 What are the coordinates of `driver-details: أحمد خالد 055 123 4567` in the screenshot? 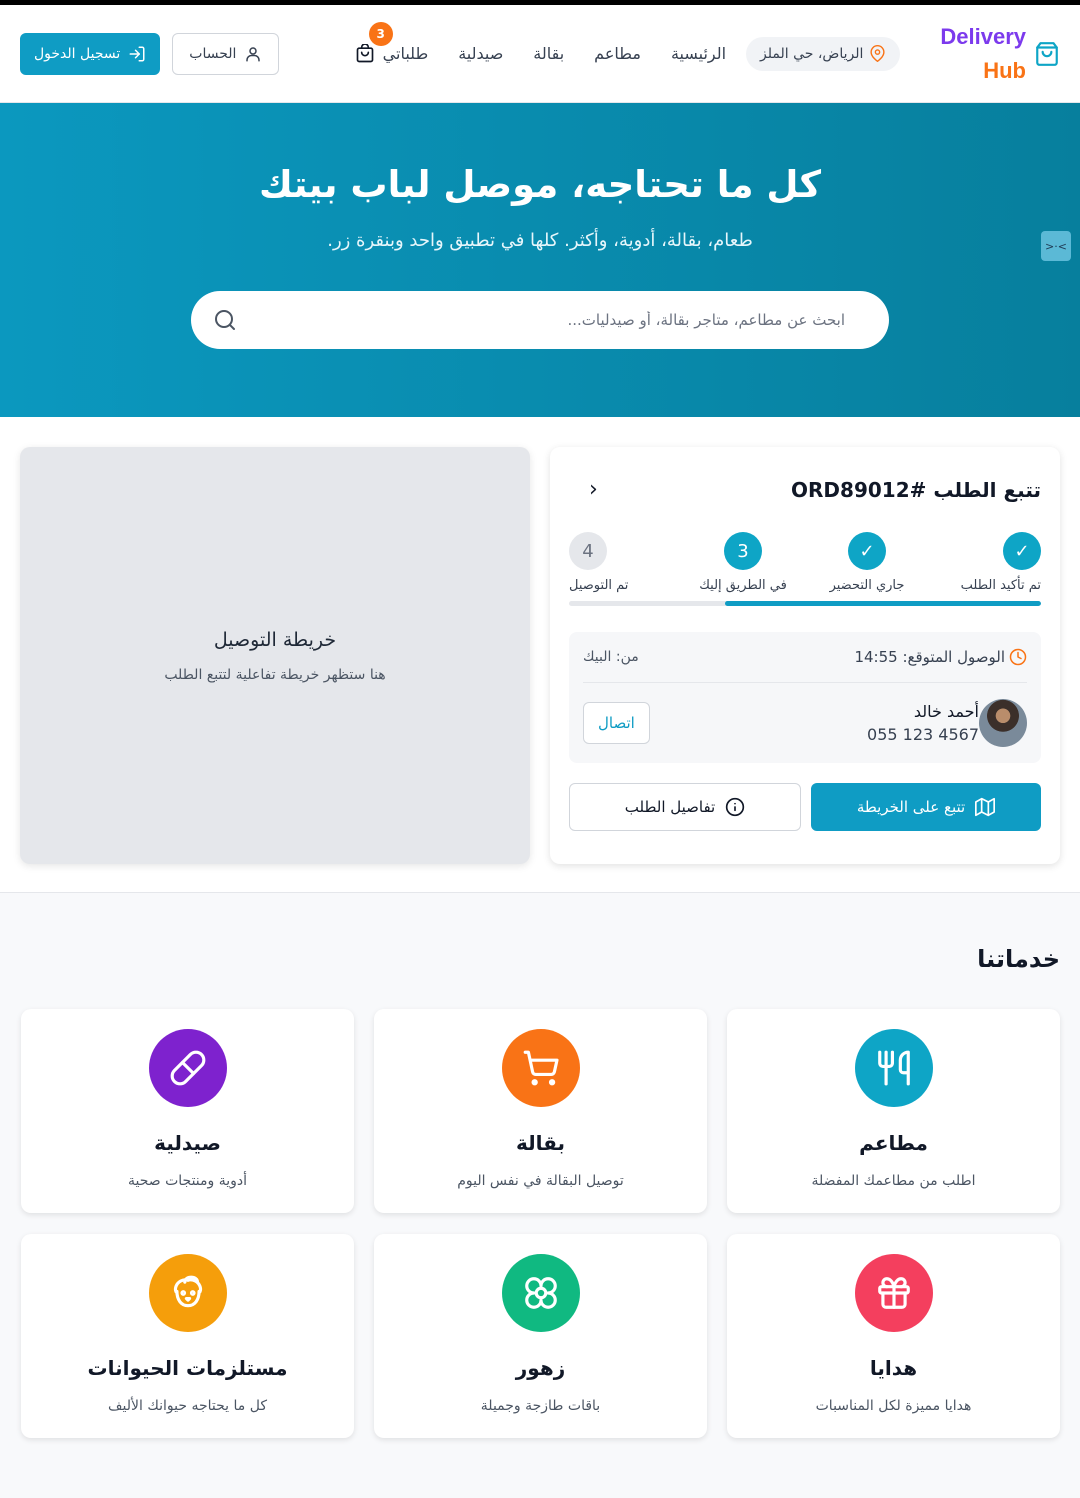 It's located at (923, 723).